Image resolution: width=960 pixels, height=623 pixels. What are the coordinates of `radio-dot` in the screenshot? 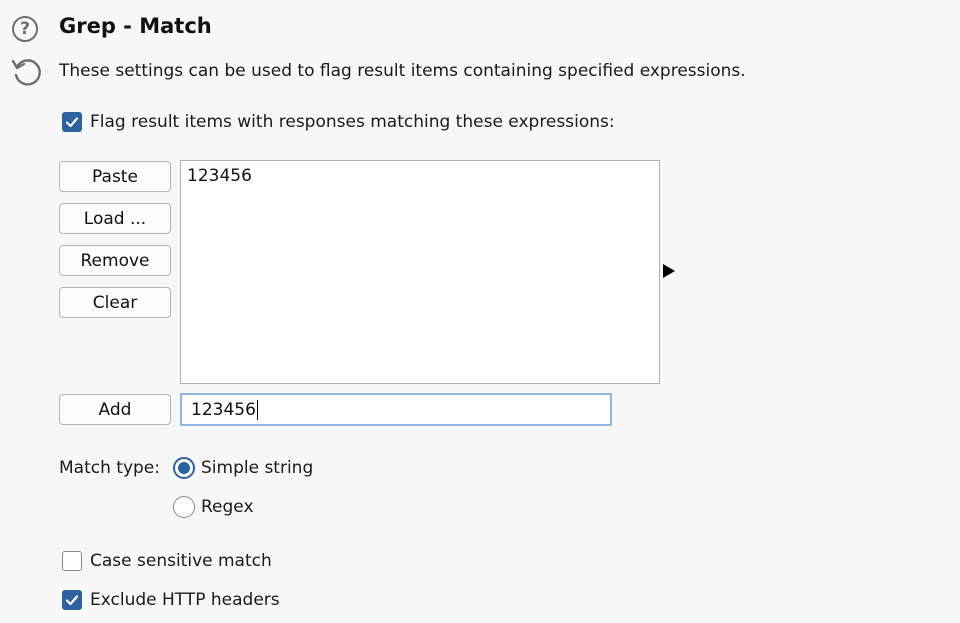 It's located at (184, 468).